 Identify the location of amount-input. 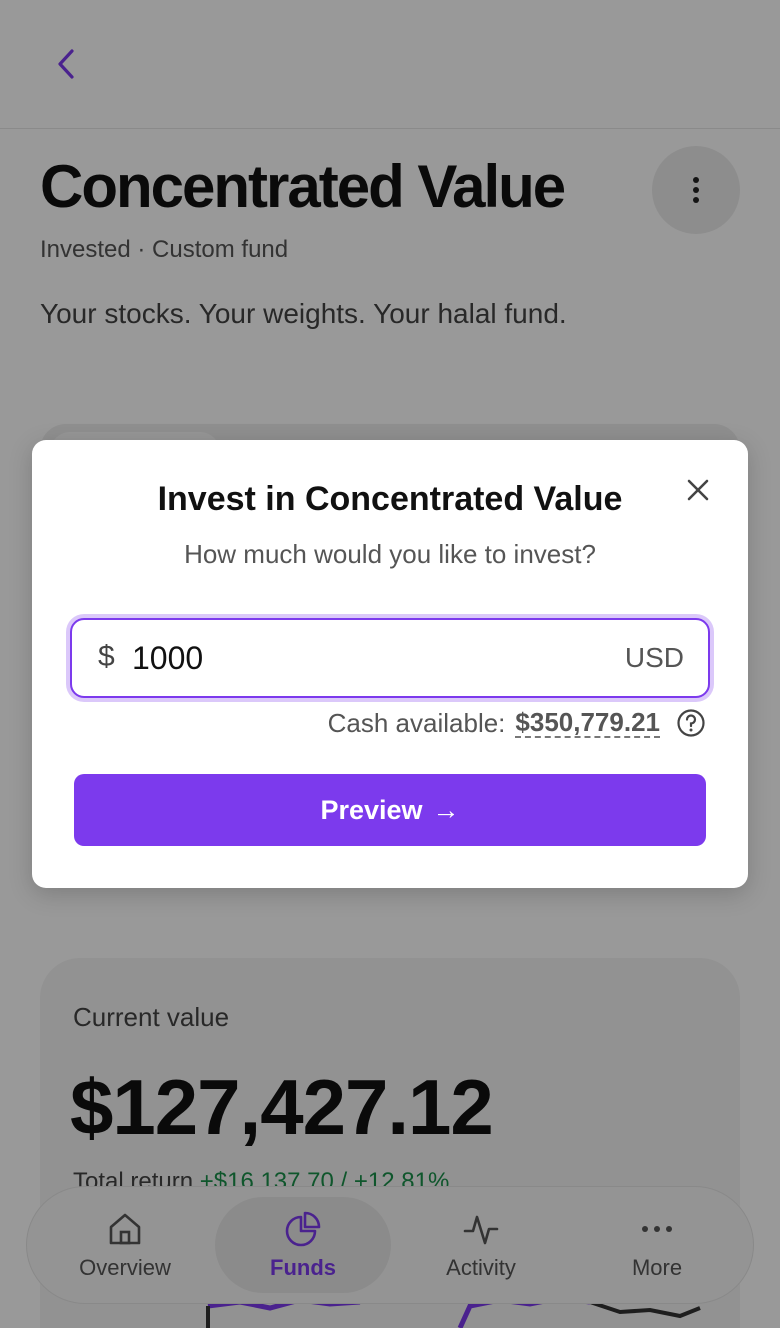
(352, 658).